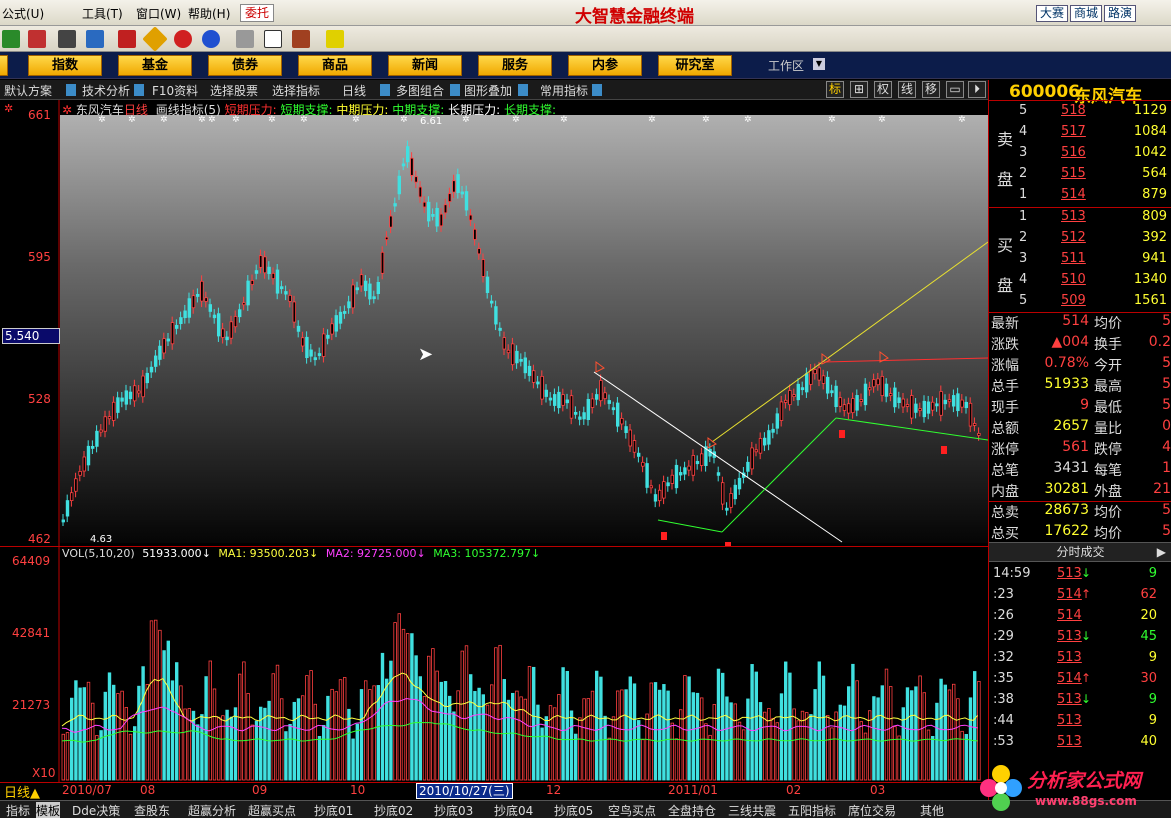  Describe the element at coordinates (354, 90) in the screenshot. I see `tb-daily: 日线` at that location.